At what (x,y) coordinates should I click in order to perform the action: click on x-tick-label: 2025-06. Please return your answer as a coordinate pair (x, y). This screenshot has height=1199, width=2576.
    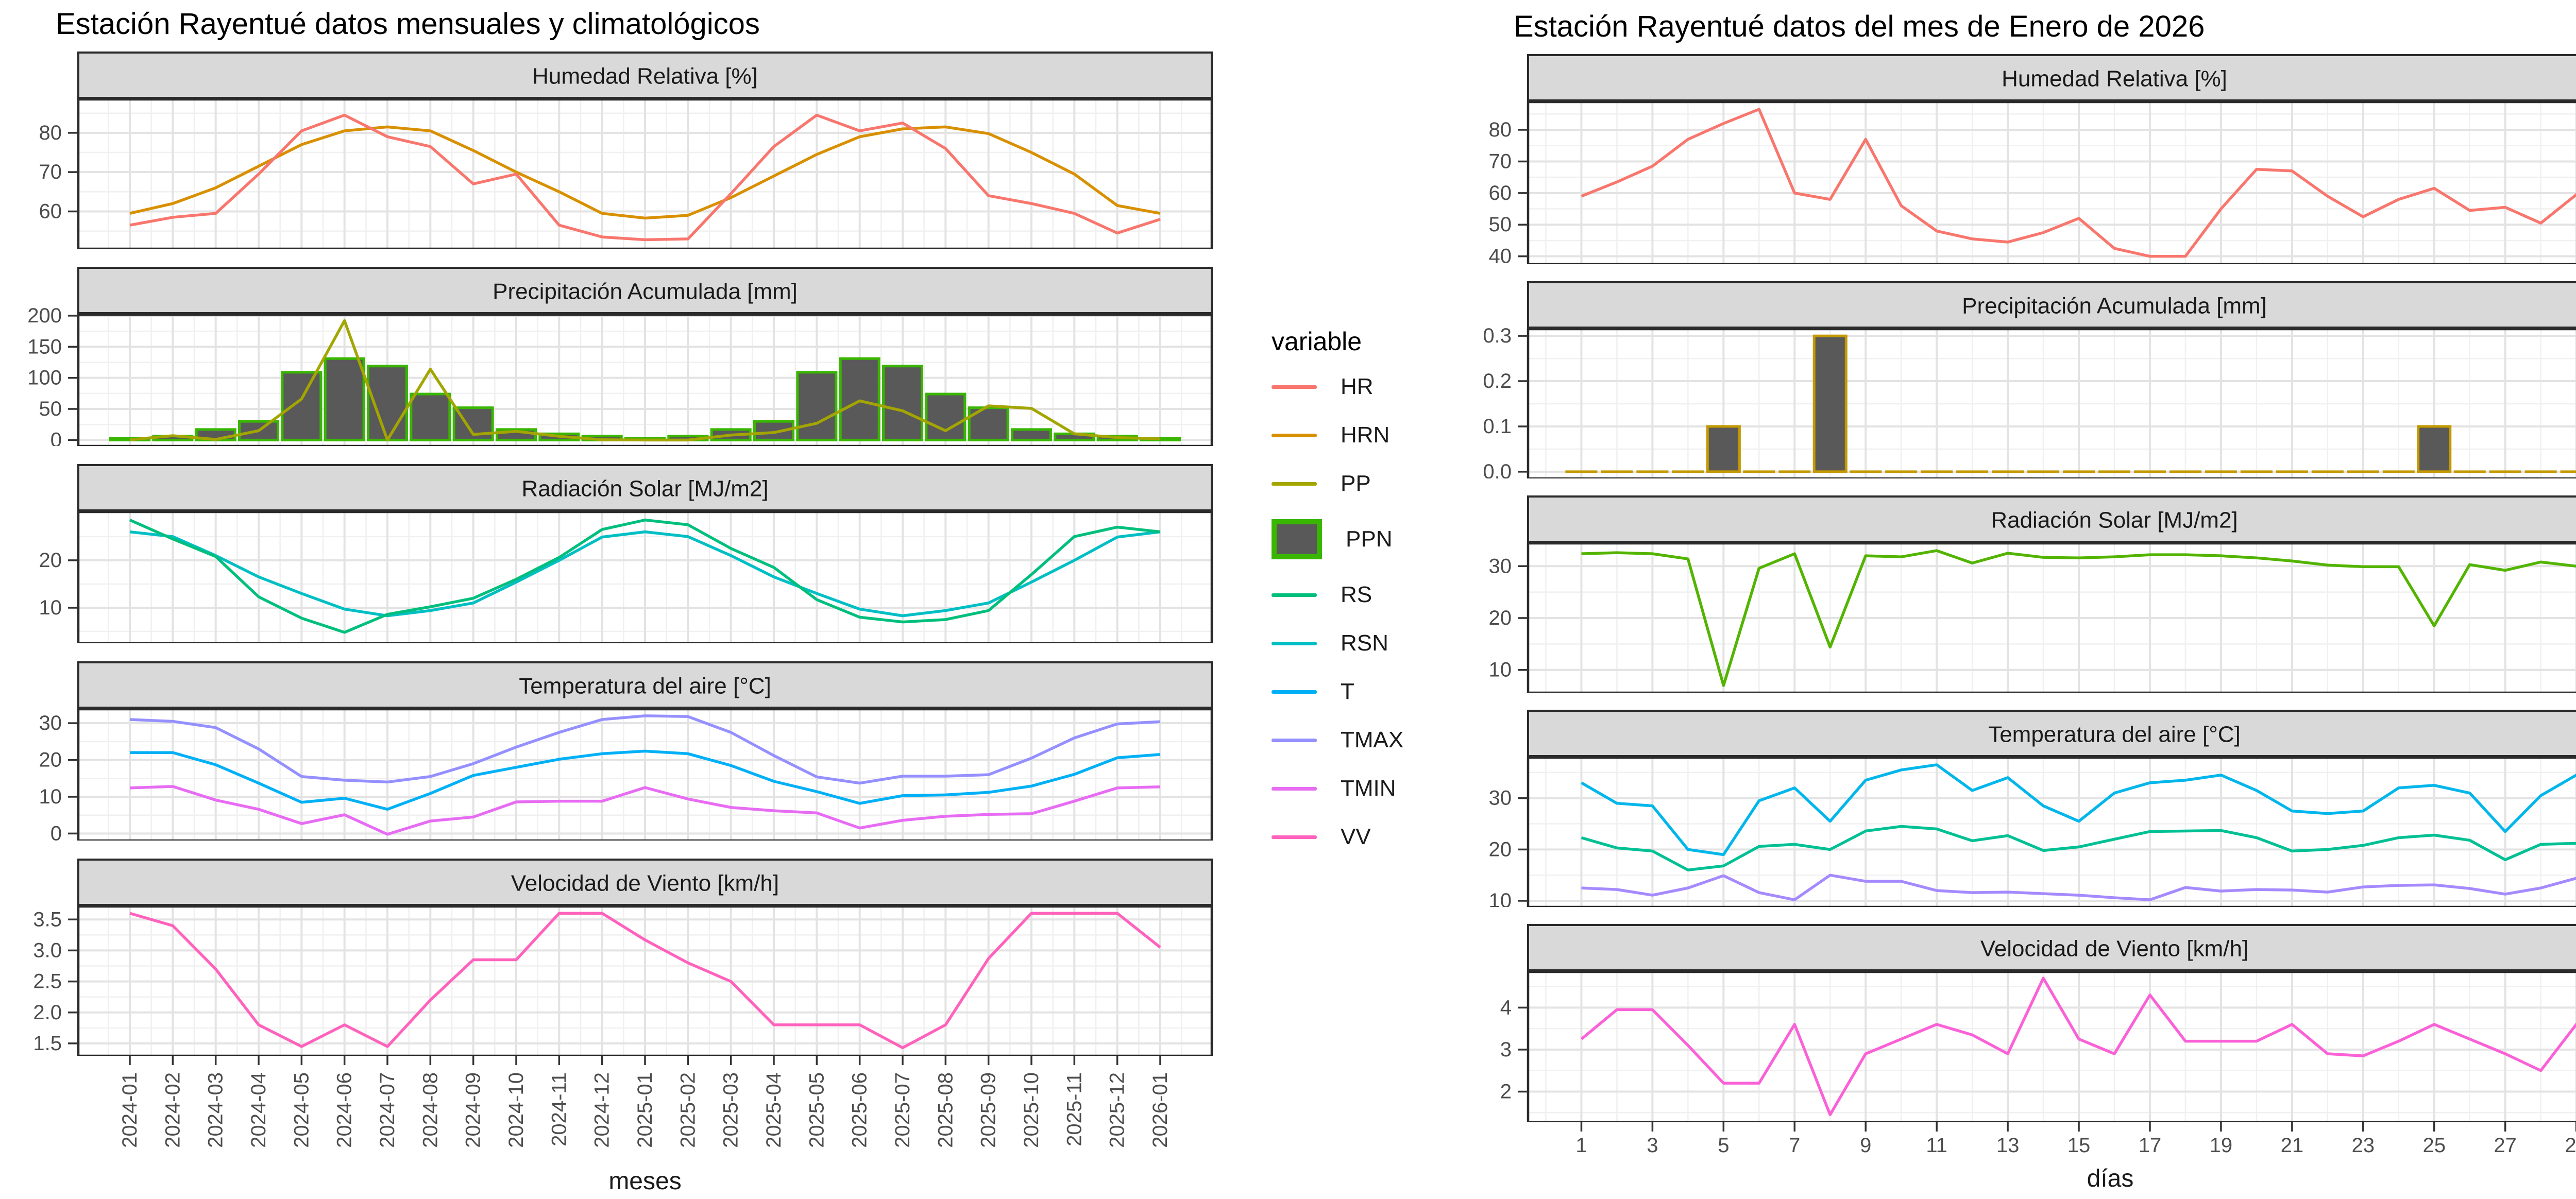
    Looking at the image, I should click on (860, 1110).